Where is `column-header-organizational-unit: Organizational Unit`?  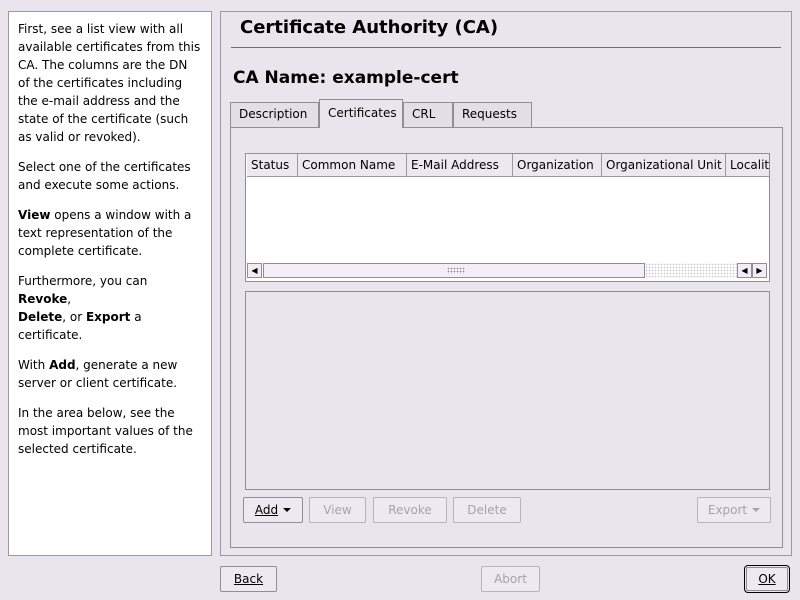 column-header-organizational-unit: Organizational Unit is located at coordinates (664, 165).